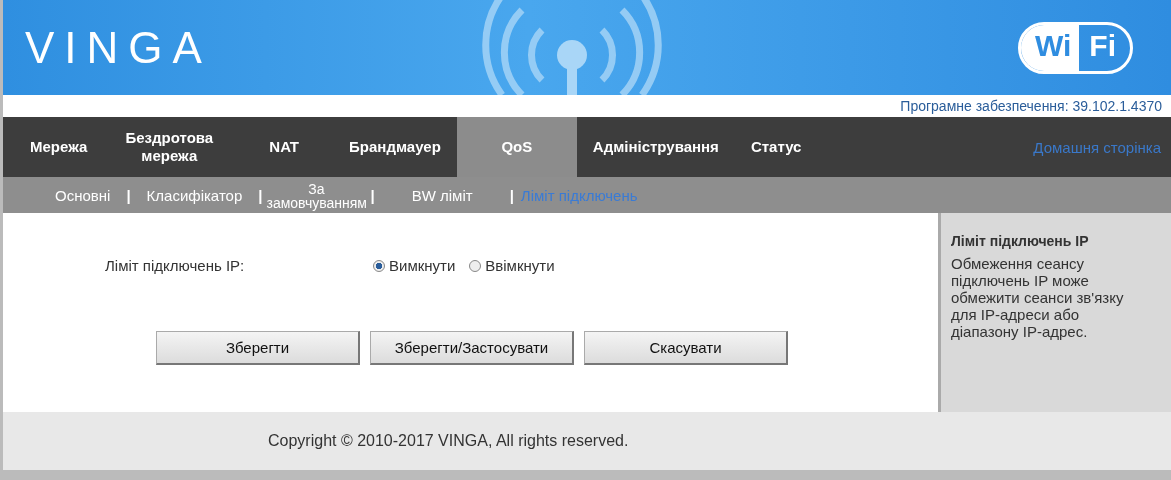 This screenshot has height=480, width=1171. I want to click on wifi-badge: Wi Fi, so click(1075, 47).